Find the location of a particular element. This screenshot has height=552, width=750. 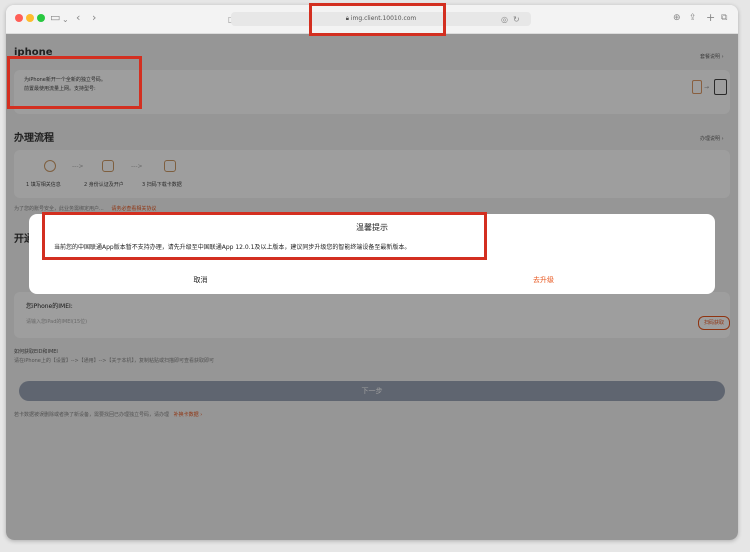

reload-icon: ↻ is located at coordinates (516, 20).